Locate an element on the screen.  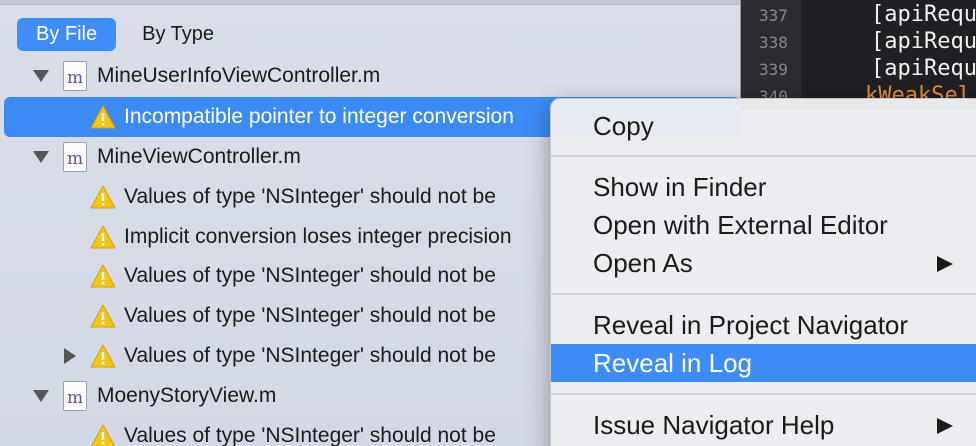
tab-by-type: By Type is located at coordinates (178, 34).